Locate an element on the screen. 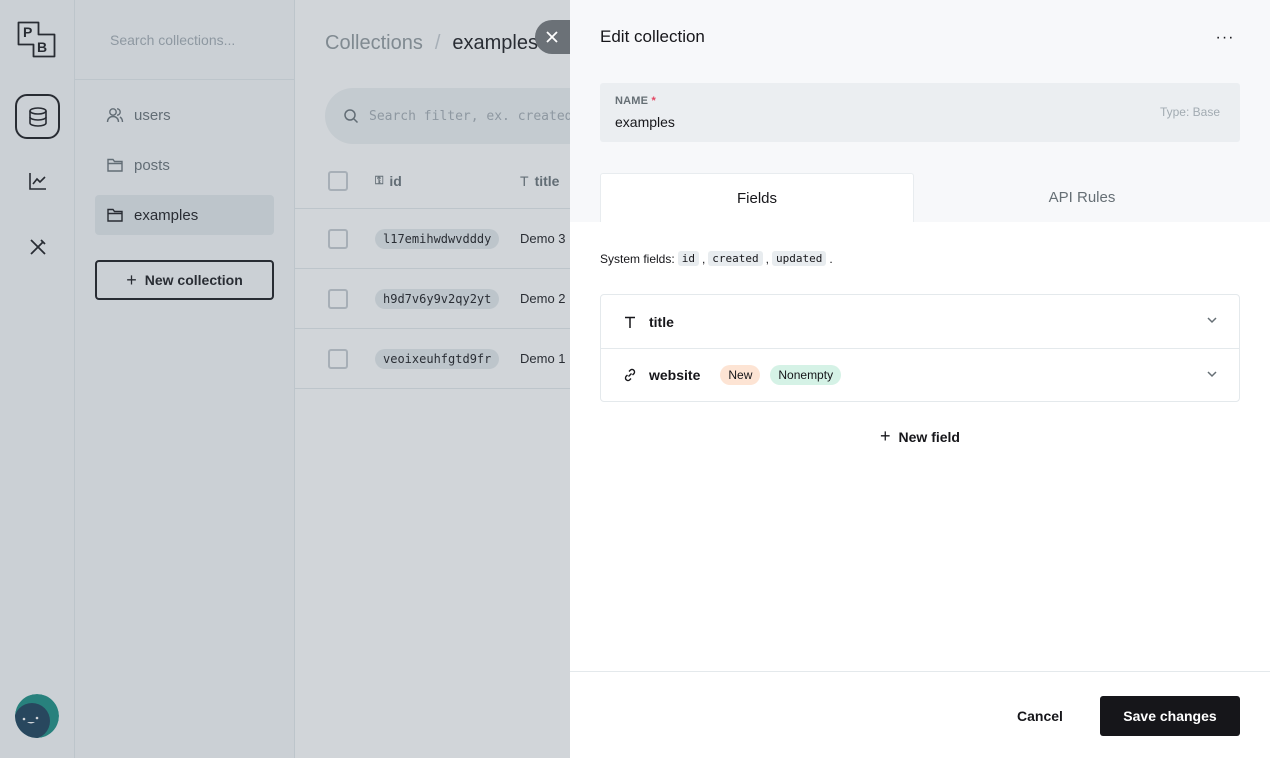 The height and width of the screenshot is (758, 1270). field-name: website is located at coordinates (675, 375).